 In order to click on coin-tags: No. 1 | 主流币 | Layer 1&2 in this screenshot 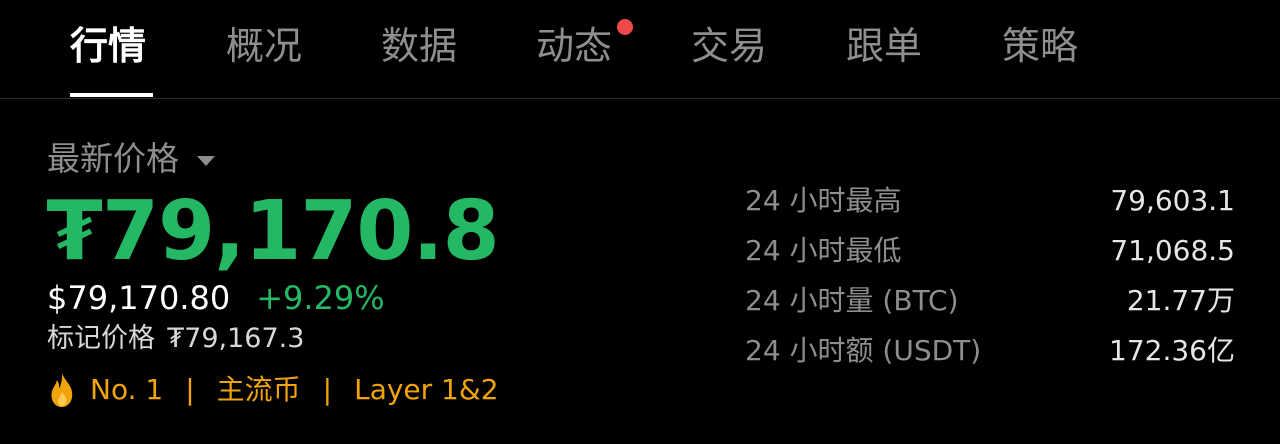, I will do `click(273, 390)`.